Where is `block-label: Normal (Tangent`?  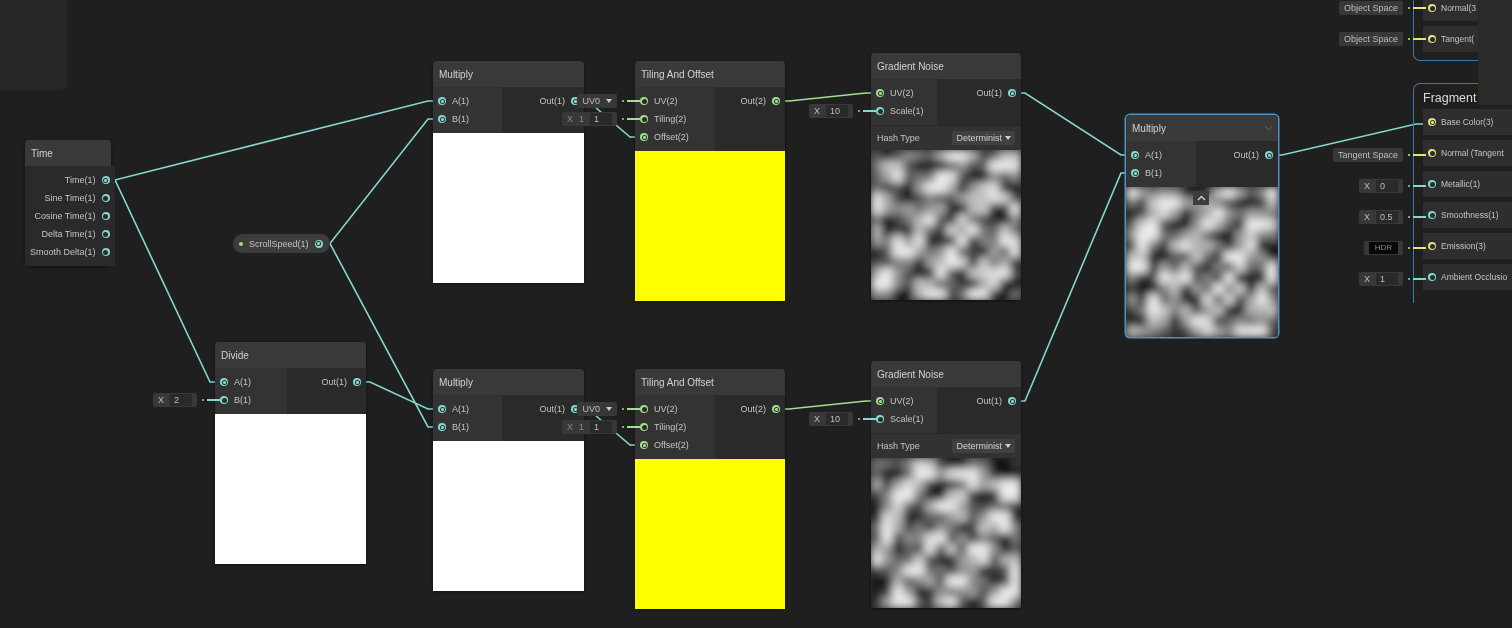 block-label: Normal (Tangent is located at coordinates (1472, 153).